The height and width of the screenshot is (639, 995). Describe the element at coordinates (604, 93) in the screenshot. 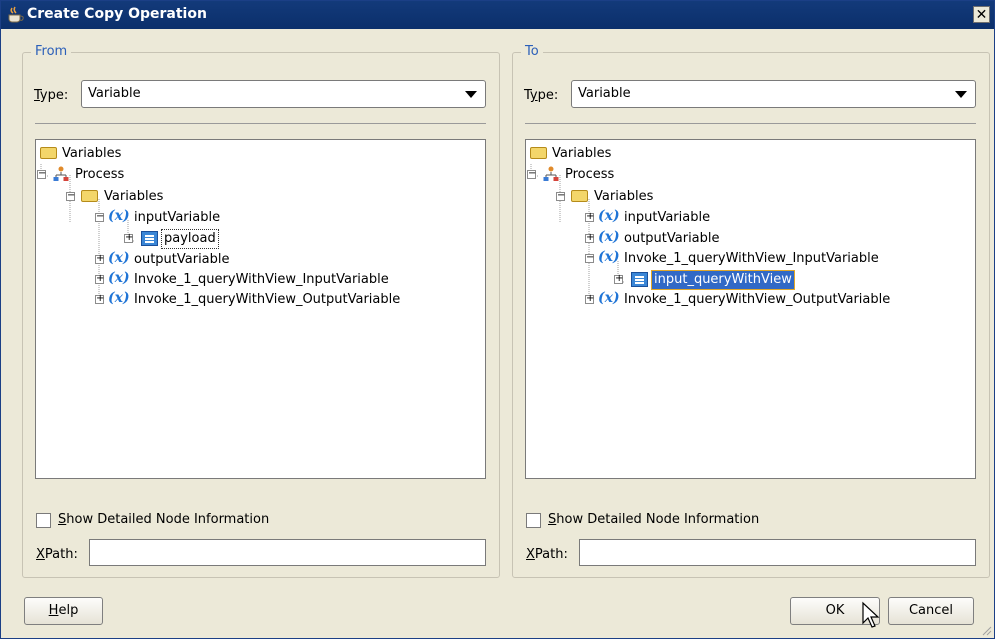

I see `to-type-value: Variable` at that location.